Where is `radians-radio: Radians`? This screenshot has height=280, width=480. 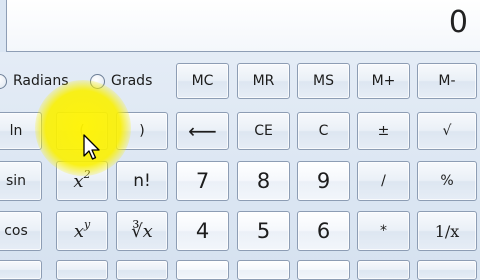
radians-radio: Radians is located at coordinates (34, 81).